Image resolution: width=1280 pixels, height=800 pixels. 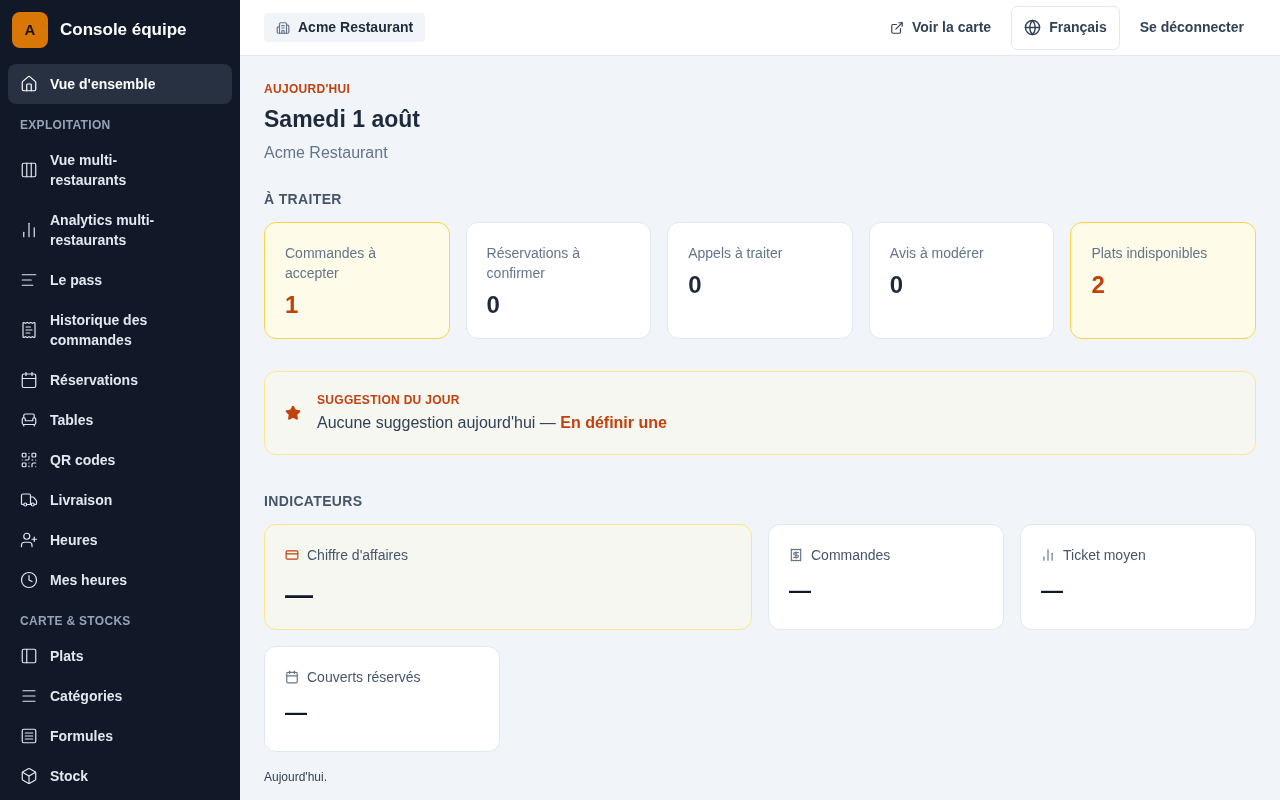 I want to click on indicator-label: Couverts réservés, so click(x=364, y=677).